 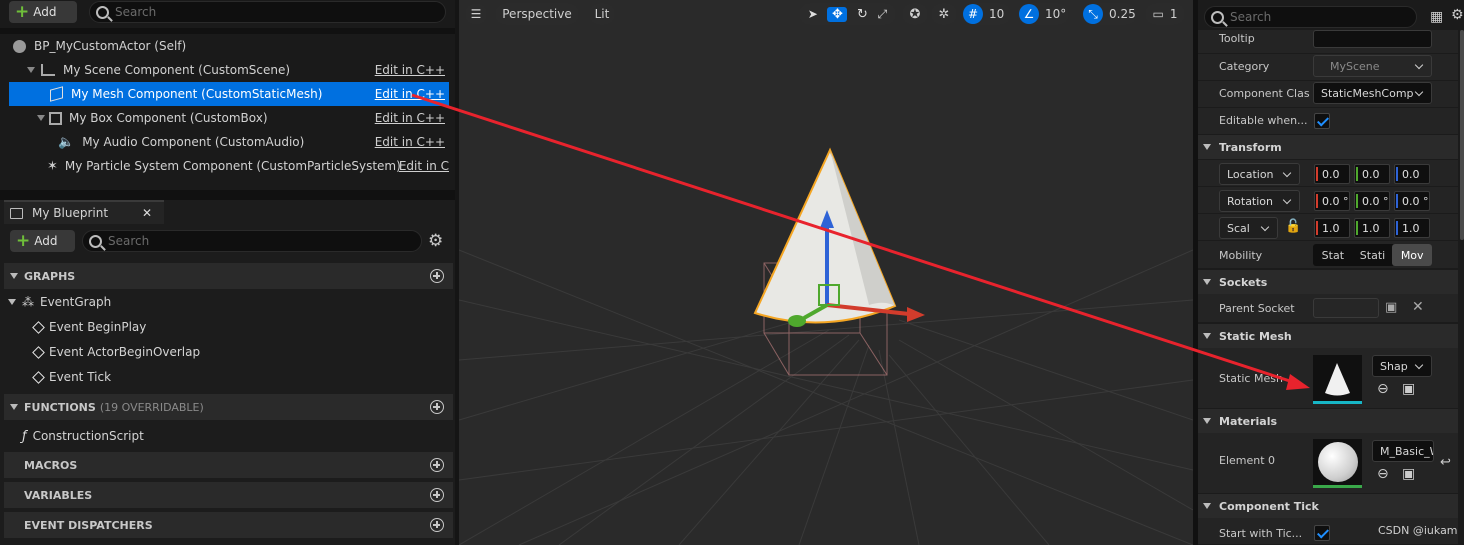 What do you see at coordinates (602, 14) in the screenshot?
I see `lit-button: Lit` at bounding box center [602, 14].